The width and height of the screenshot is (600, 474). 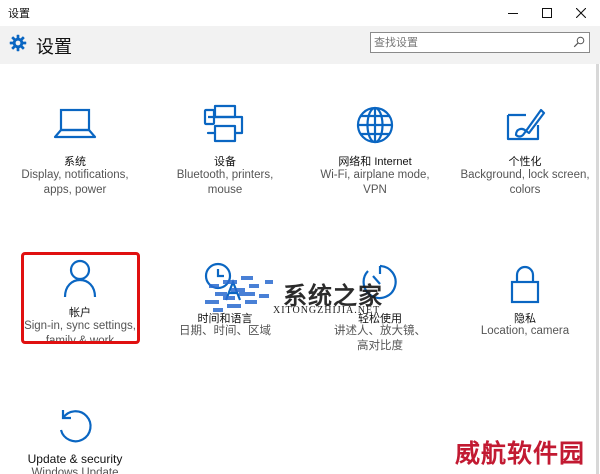 I want to click on laptop-icon, so click(x=75, y=123).